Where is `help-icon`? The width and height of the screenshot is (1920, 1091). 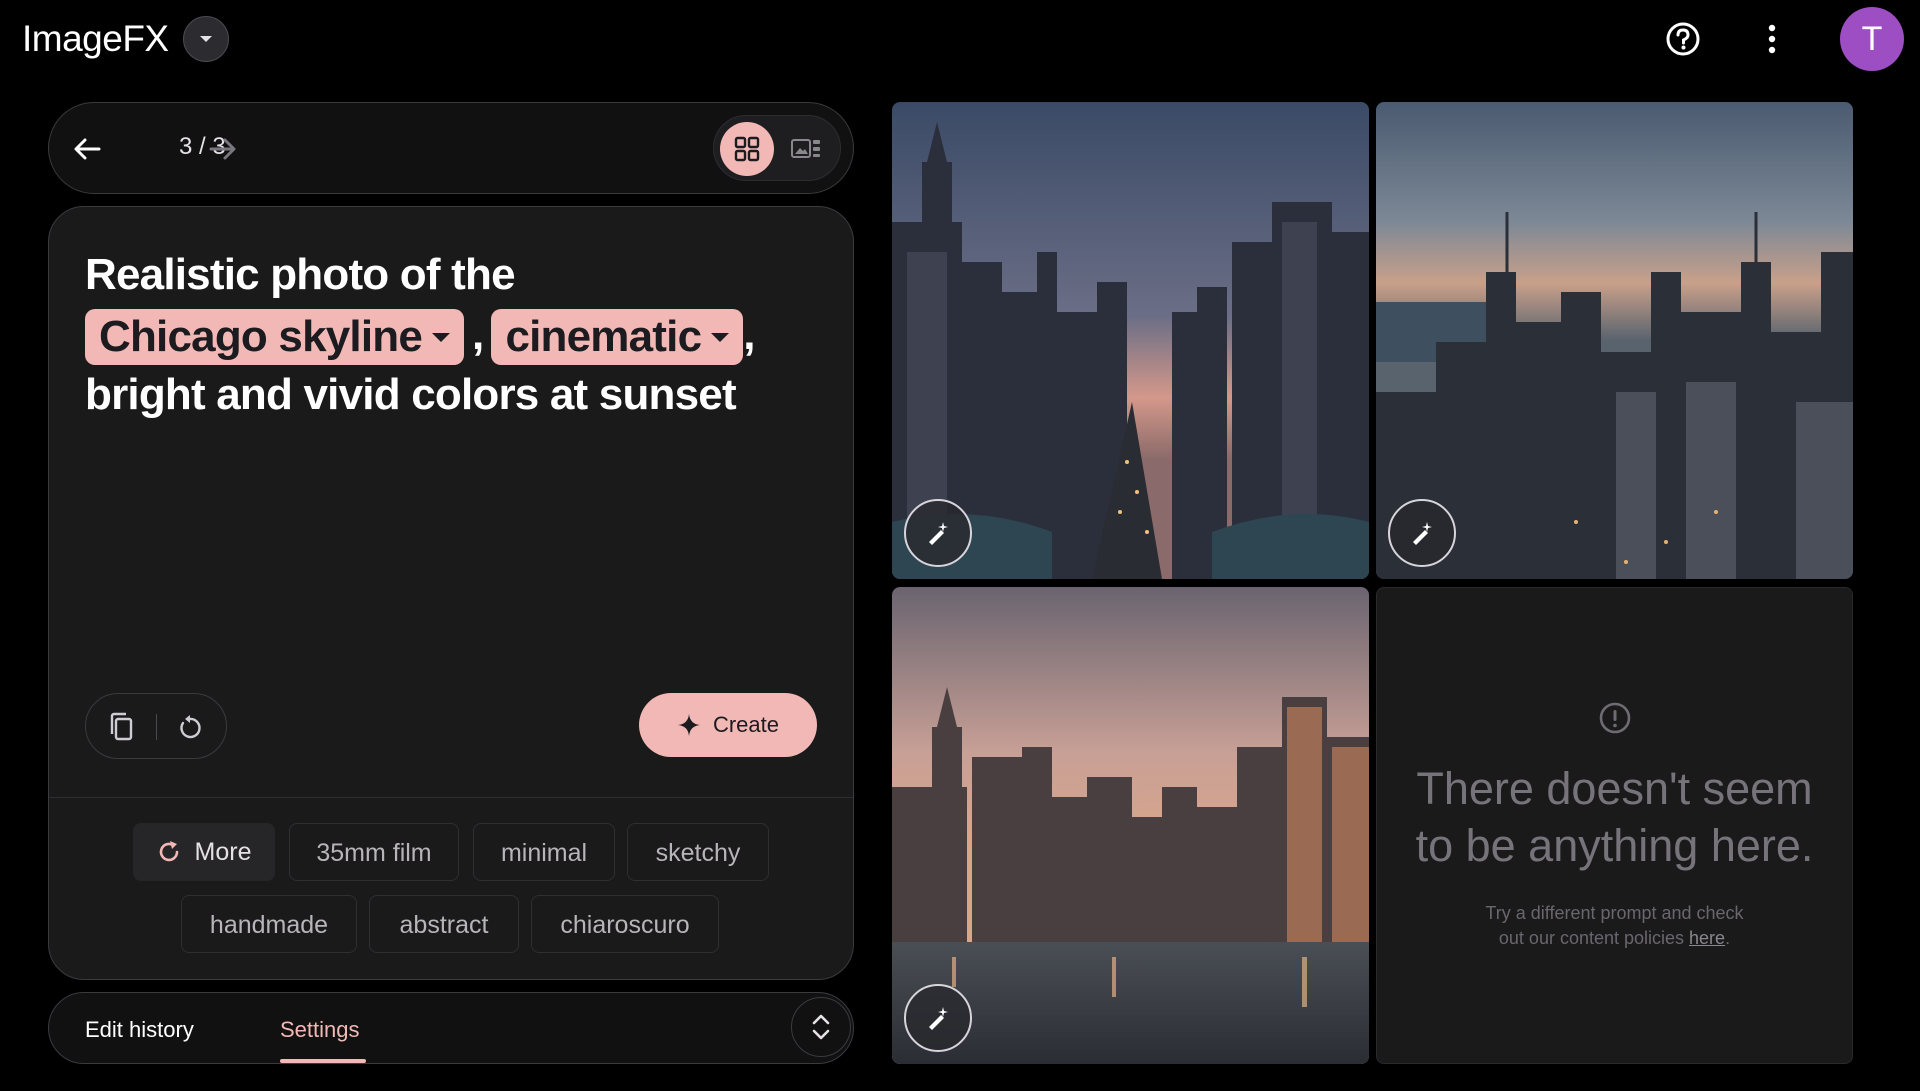
help-icon is located at coordinates (1683, 39).